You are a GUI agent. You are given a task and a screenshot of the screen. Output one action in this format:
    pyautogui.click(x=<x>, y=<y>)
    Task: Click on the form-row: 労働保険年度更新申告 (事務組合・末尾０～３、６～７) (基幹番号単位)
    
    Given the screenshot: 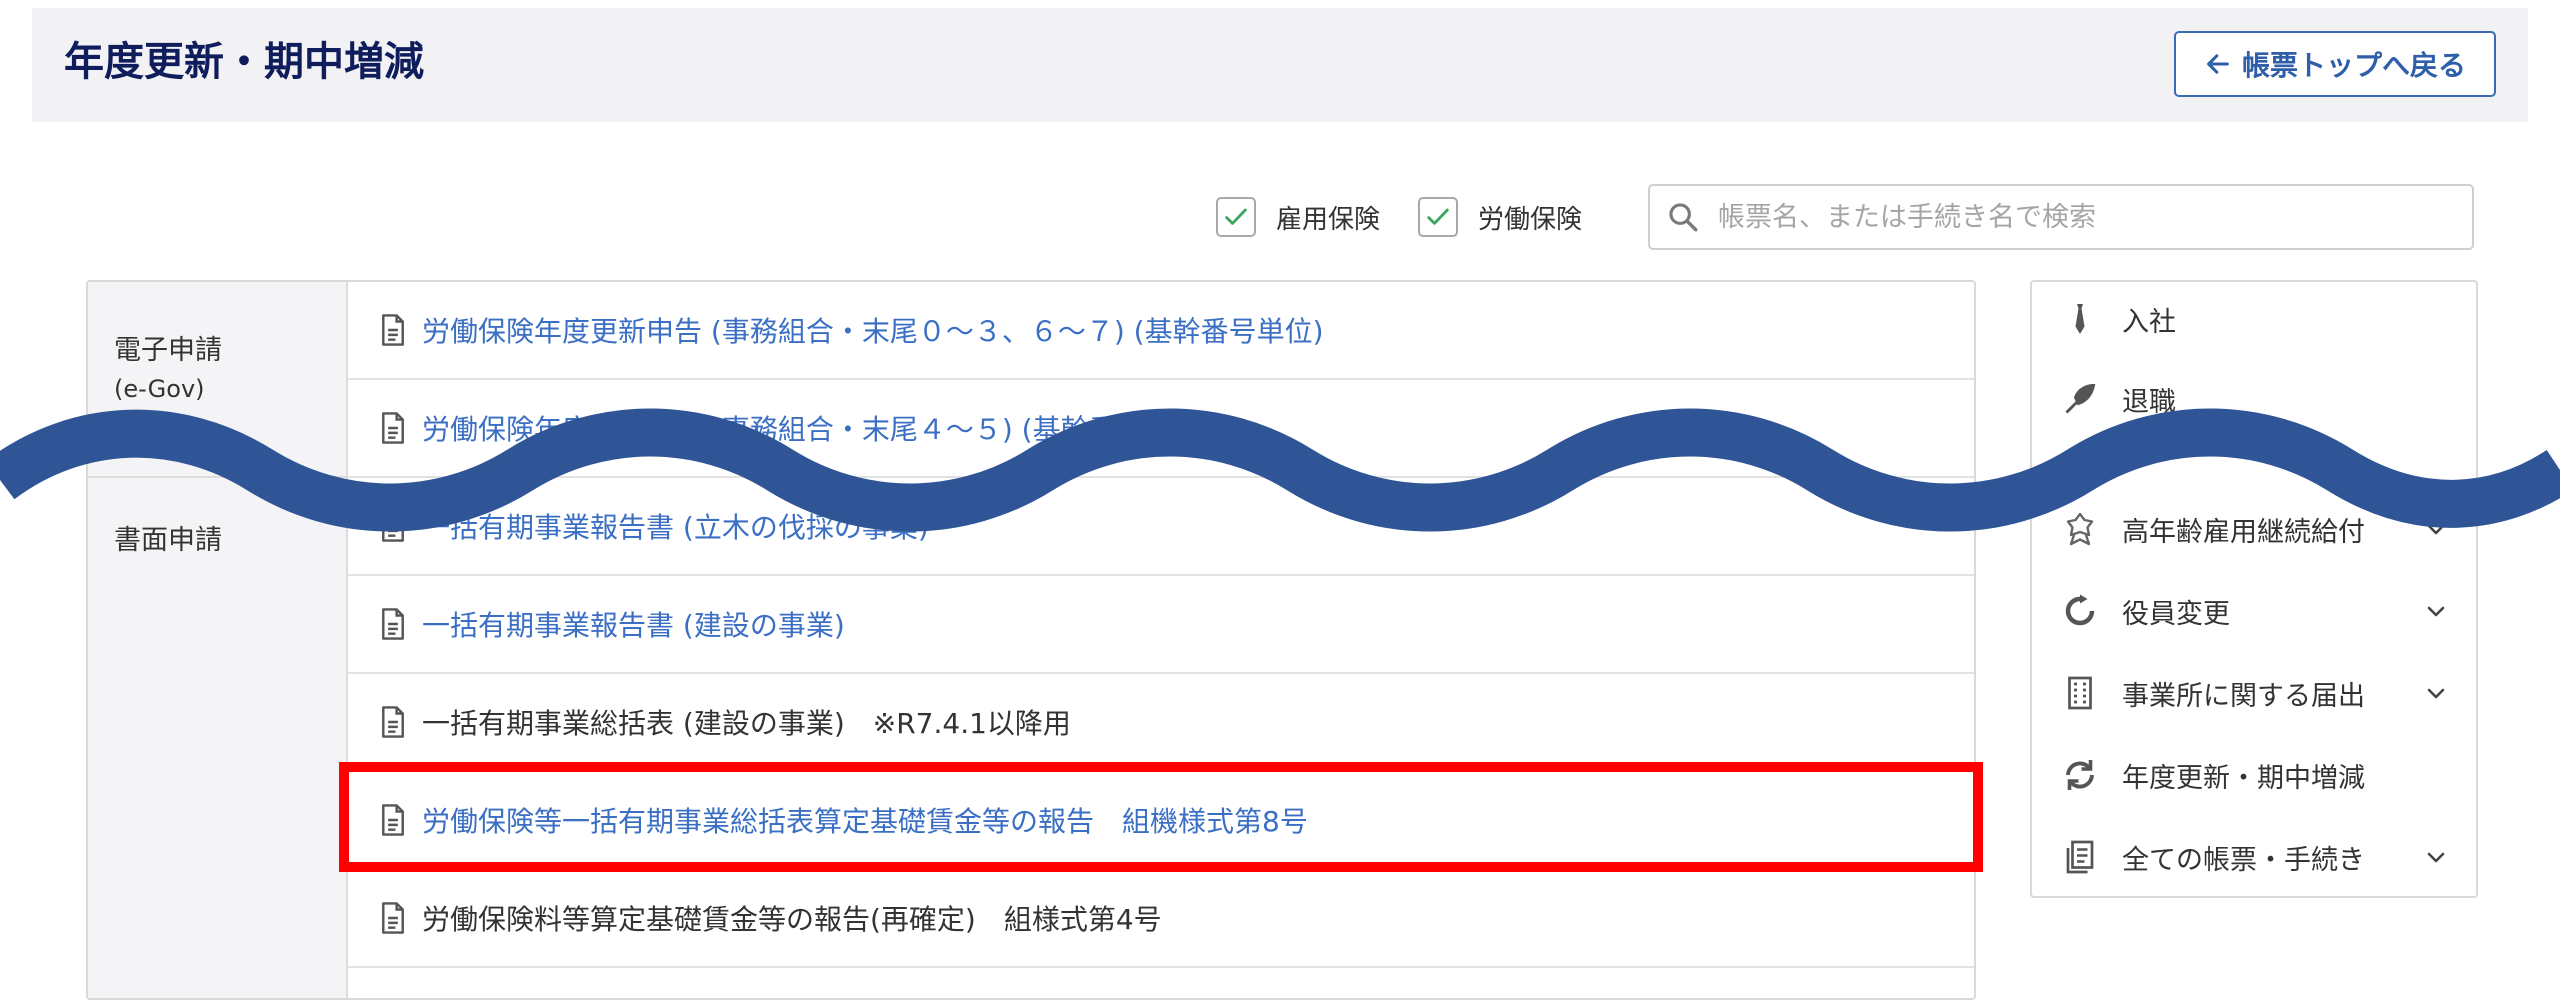 What is the action you would take?
    pyautogui.click(x=1161, y=331)
    